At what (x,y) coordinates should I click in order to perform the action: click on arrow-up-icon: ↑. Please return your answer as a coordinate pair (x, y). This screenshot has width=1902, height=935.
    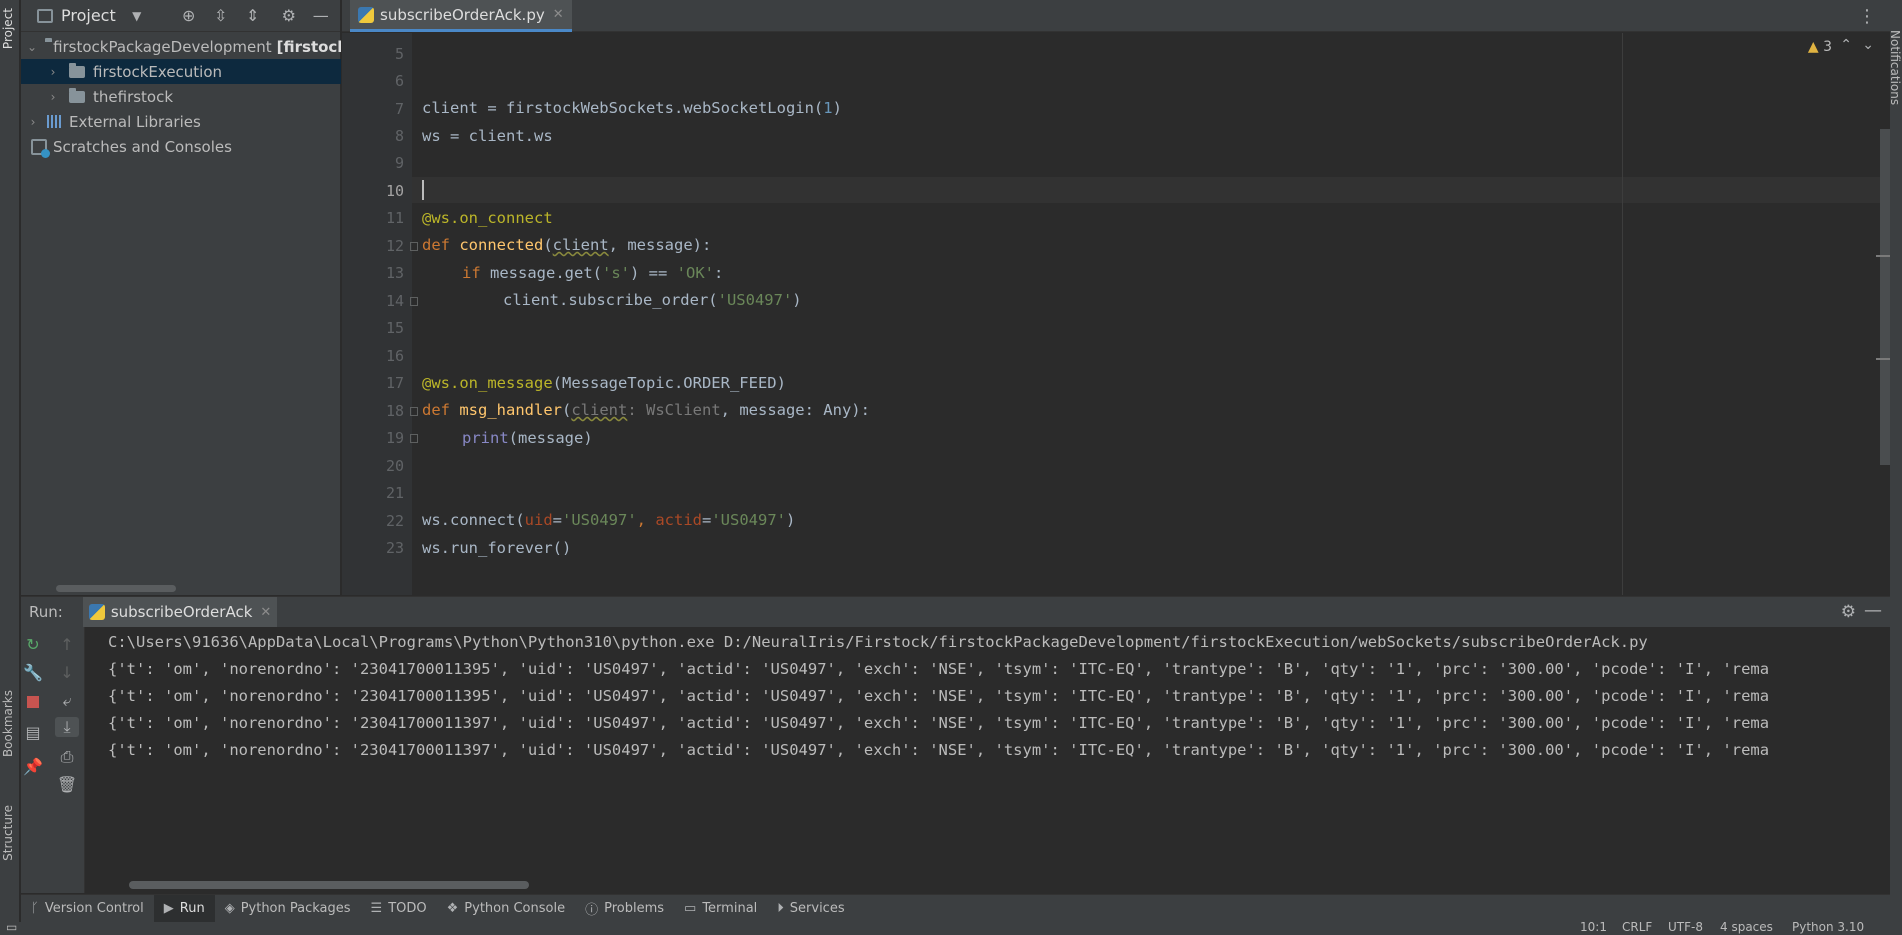
    Looking at the image, I should click on (67, 644).